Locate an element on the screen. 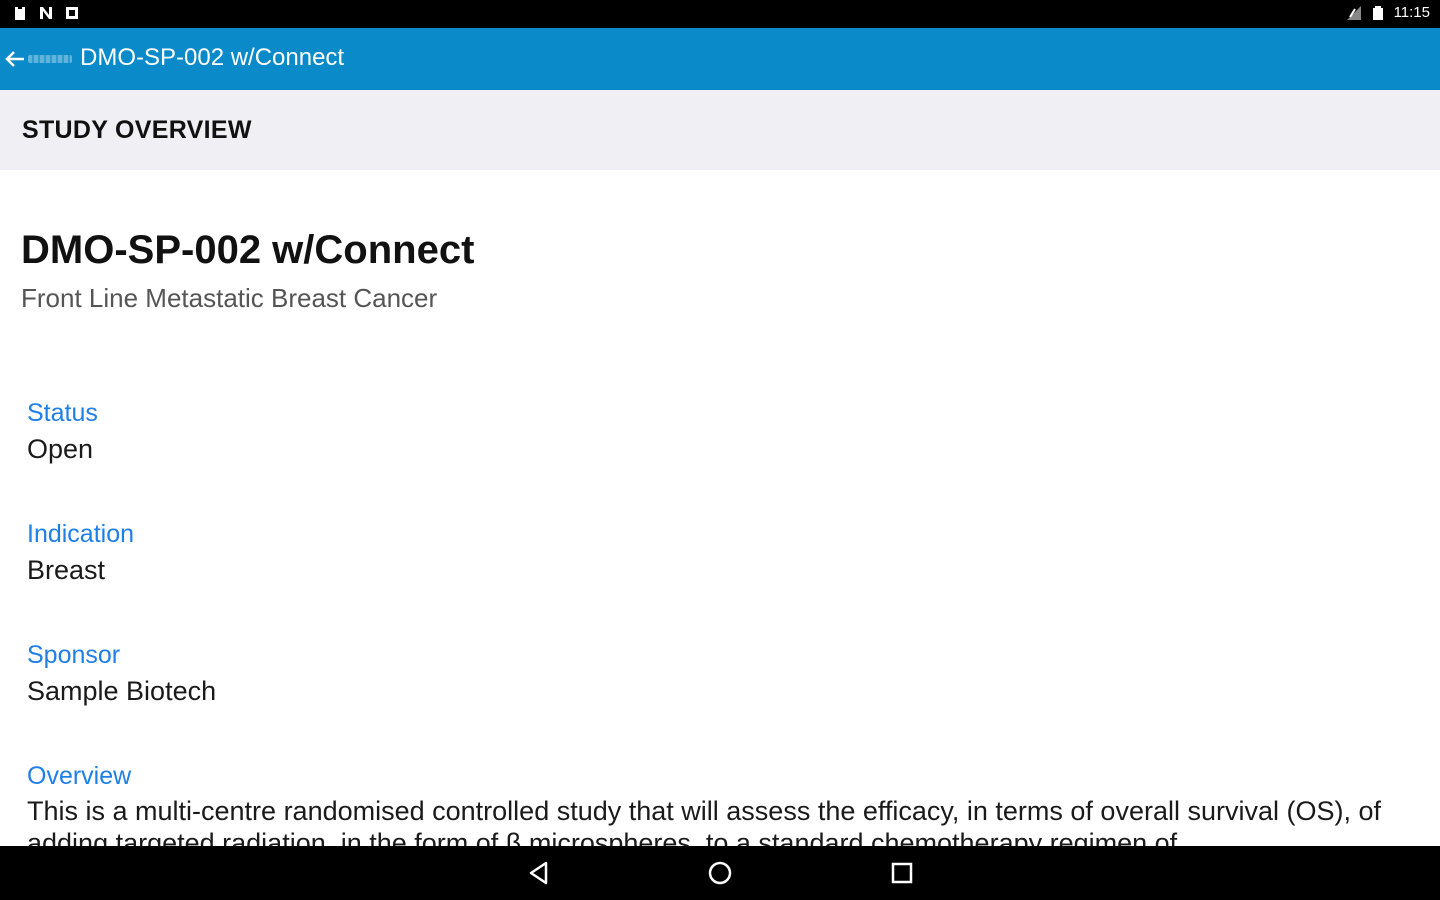 The width and height of the screenshot is (1440, 900). field-status: Status Open is located at coordinates (62, 432).